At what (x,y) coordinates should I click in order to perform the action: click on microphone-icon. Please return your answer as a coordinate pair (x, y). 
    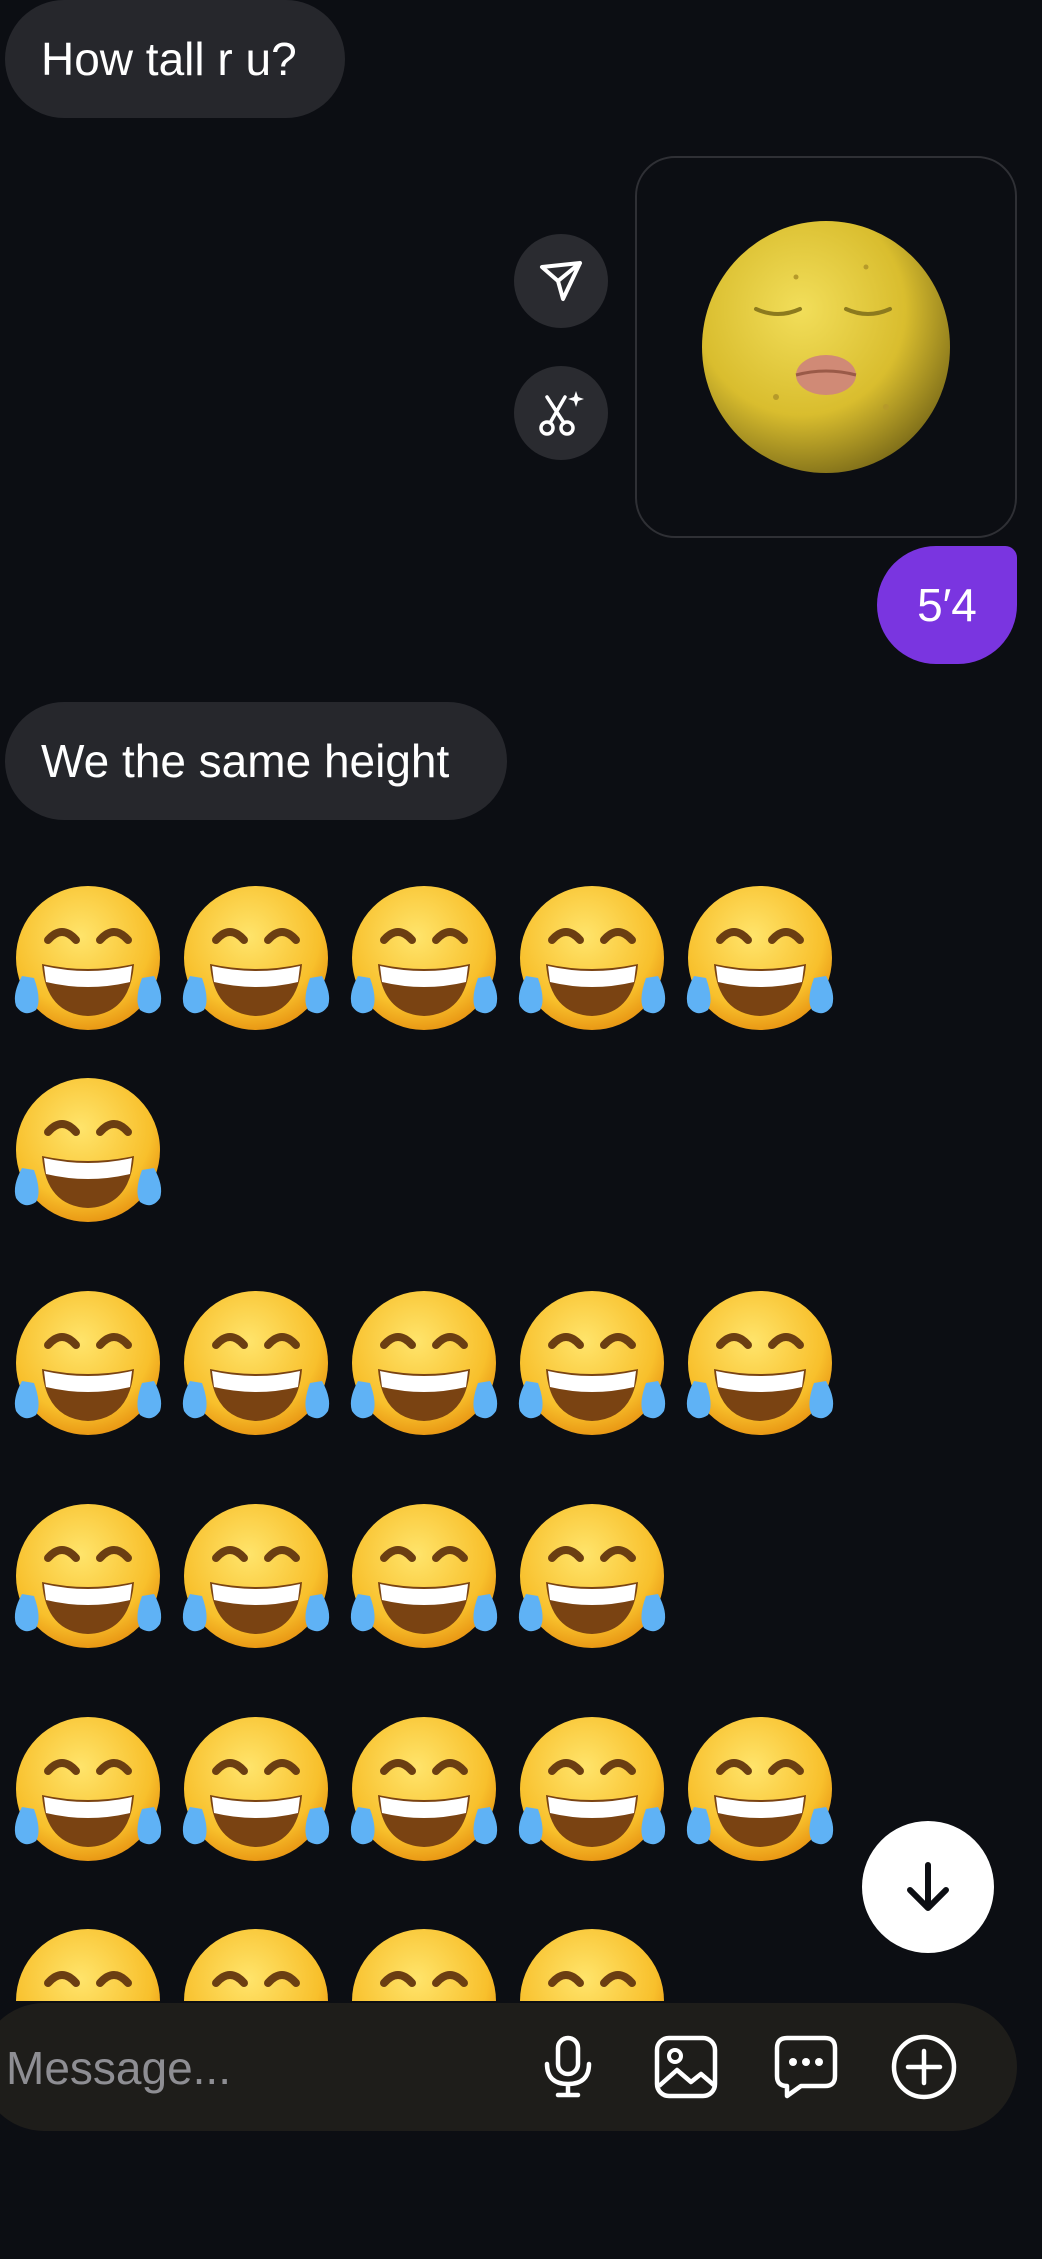
    Looking at the image, I should click on (568, 2066).